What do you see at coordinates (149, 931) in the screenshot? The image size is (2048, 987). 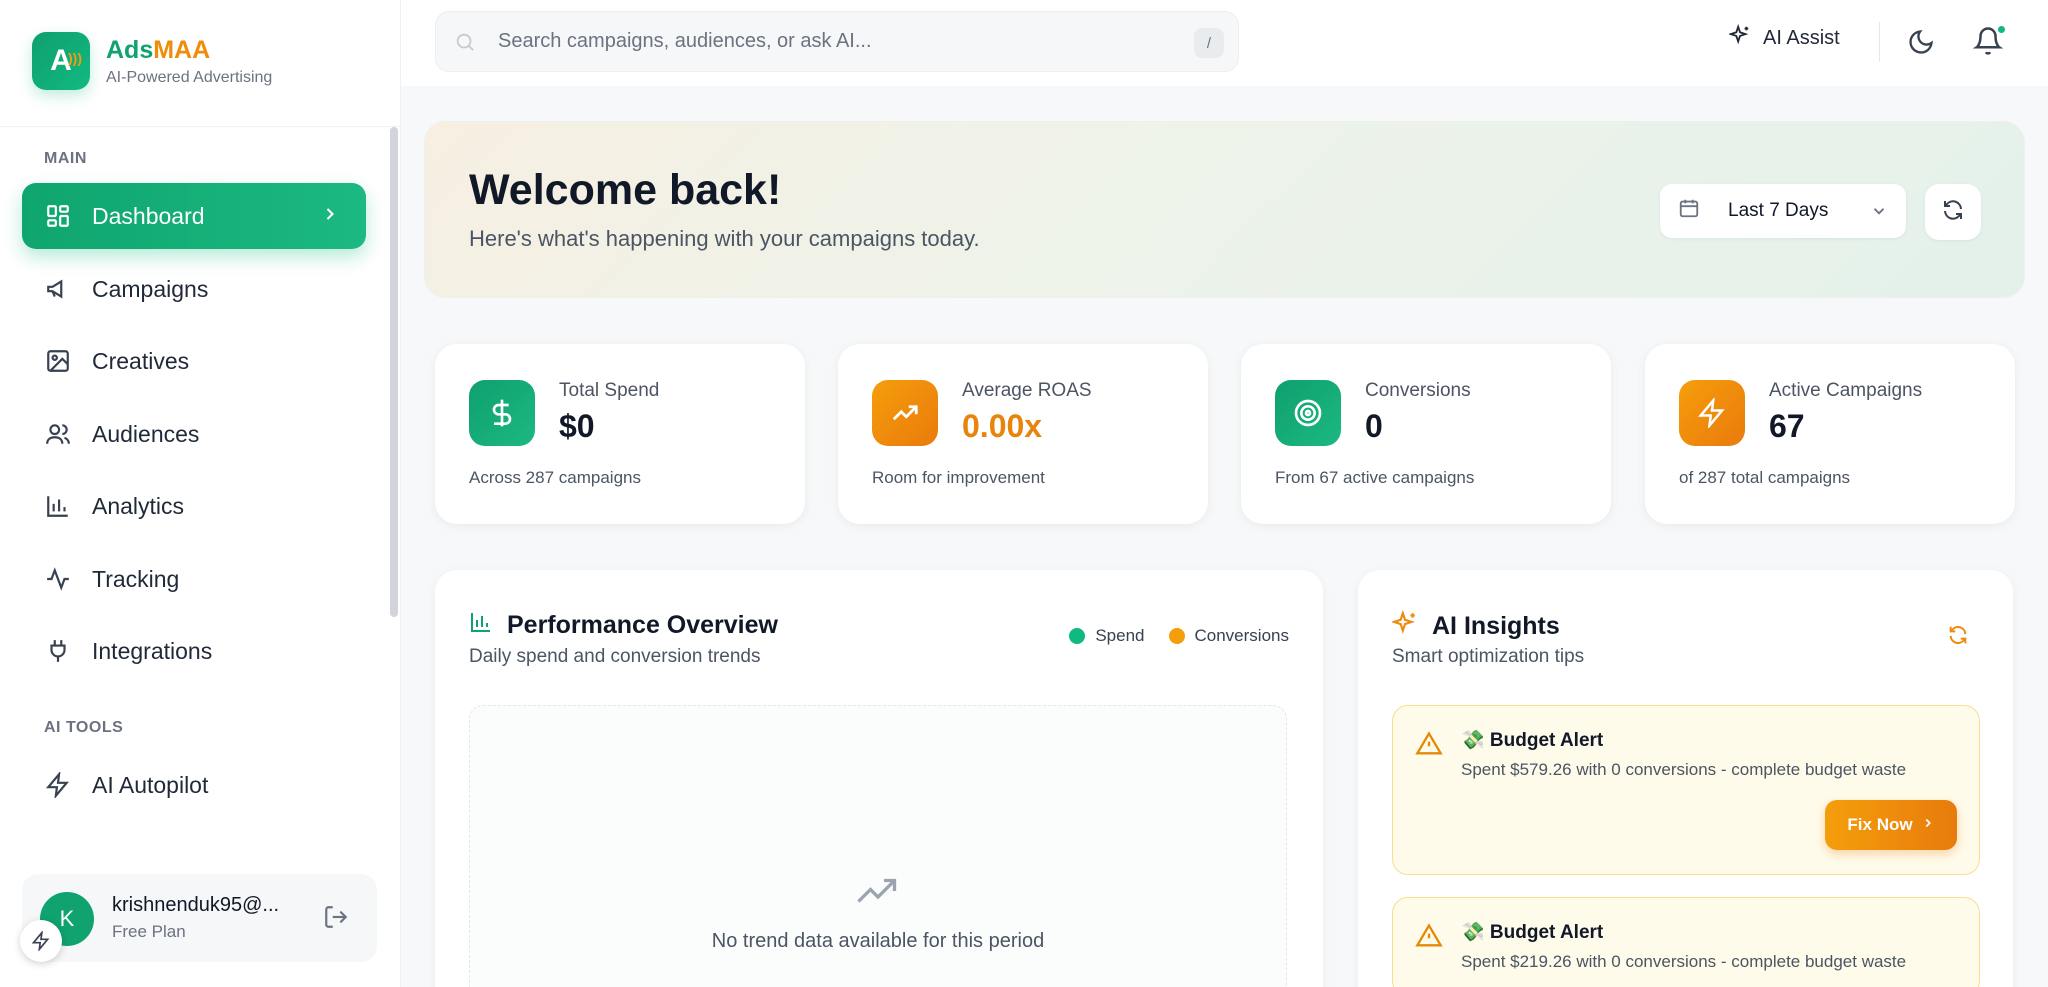 I see `user-plan: Free Plan` at bounding box center [149, 931].